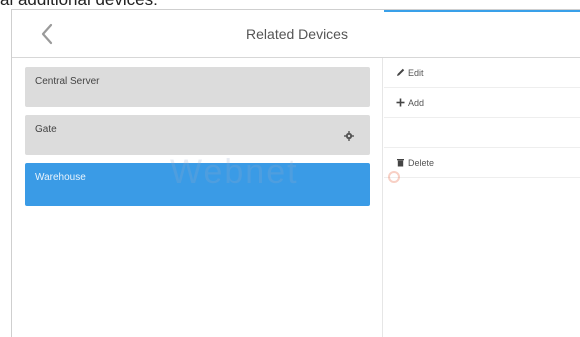  Describe the element at coordinates (349, 136) in the screenshot. I see `gear-icon` at that location.